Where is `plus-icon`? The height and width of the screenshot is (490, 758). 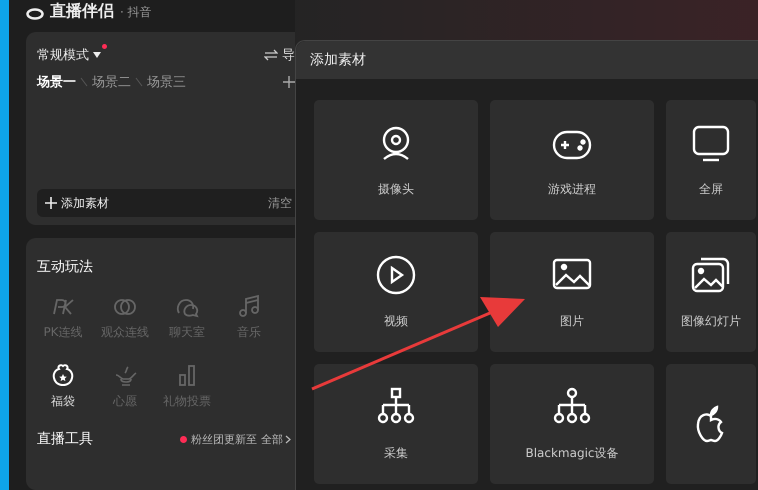
plus-icon is located at coordinates (51, 203).